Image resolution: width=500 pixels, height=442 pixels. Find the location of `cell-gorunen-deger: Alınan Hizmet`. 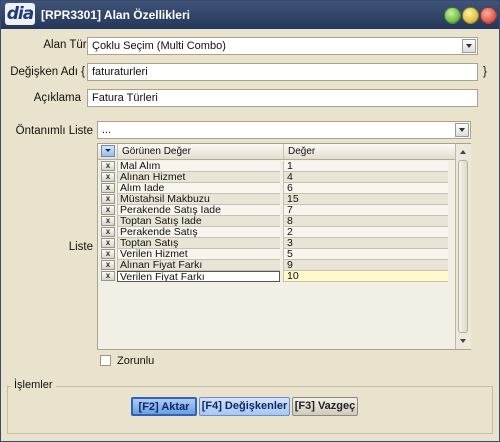

cell-gorunen-deger: Alınan Hizmet is located at coordinates (198, 177).